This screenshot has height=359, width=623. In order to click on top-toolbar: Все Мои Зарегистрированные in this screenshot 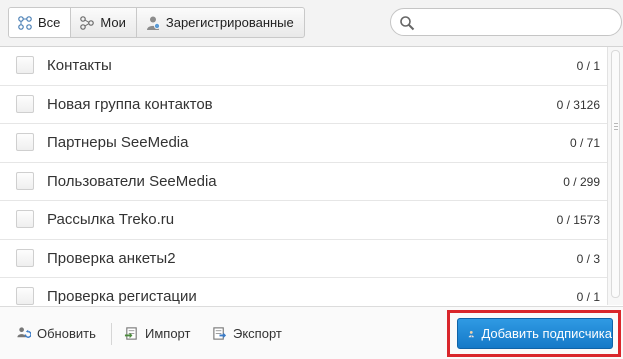, I will do `click(311, 23)`.